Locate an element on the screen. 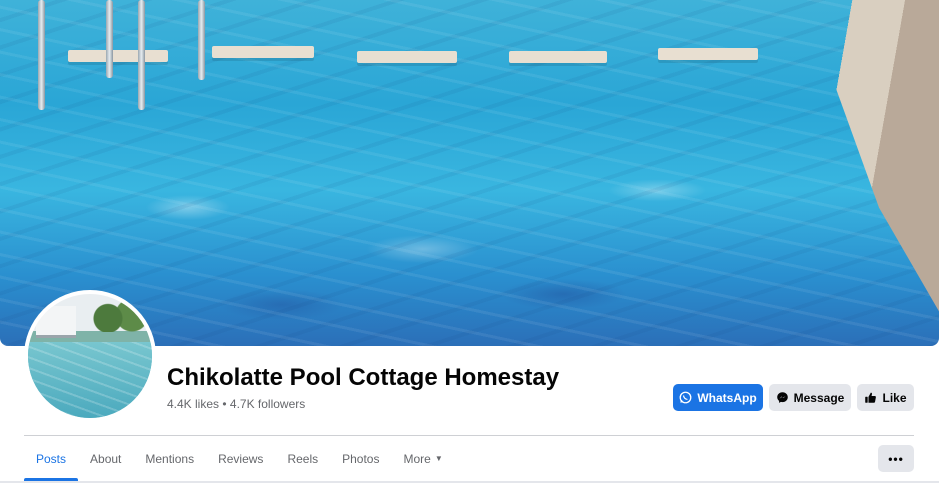 This screenshot has width=939, height=483. tab-label: Mentions is located at coordinates (170, 458).